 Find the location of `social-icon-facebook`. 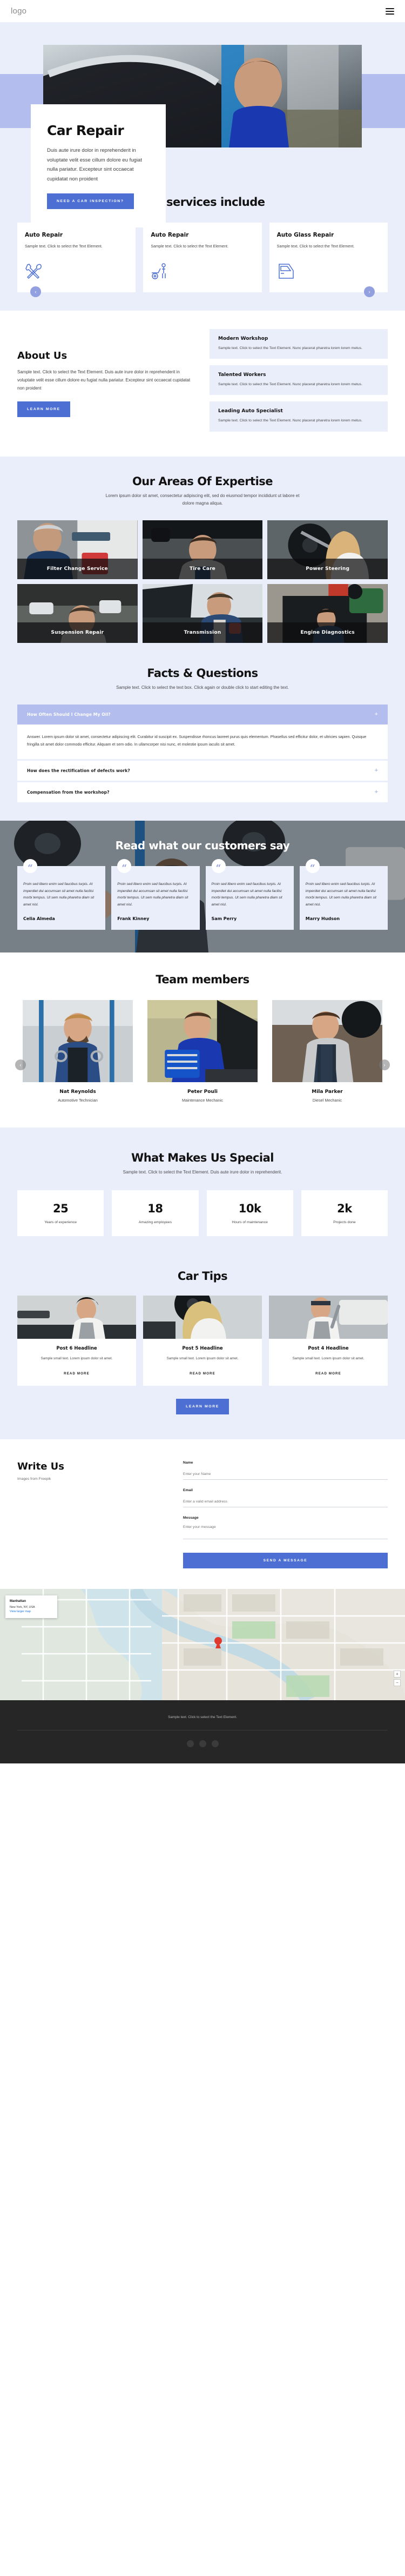

social-icon-facebook is located at coordinates (190, 1744).